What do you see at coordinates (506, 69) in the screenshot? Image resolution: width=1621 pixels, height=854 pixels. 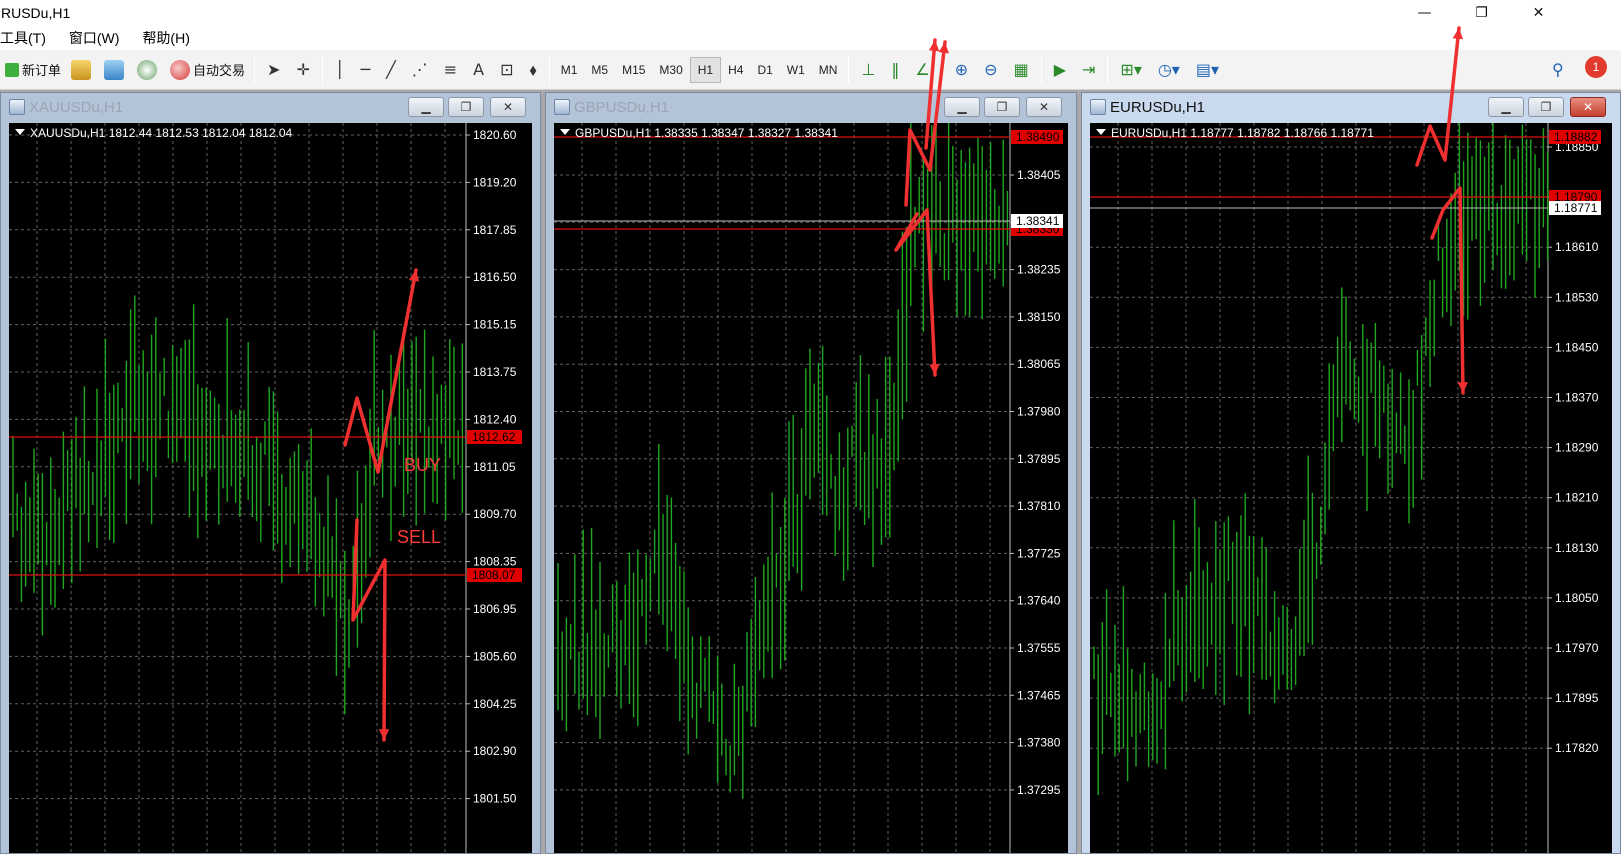 I see `label-icon: ⊡` at bounding box center [506, 69].